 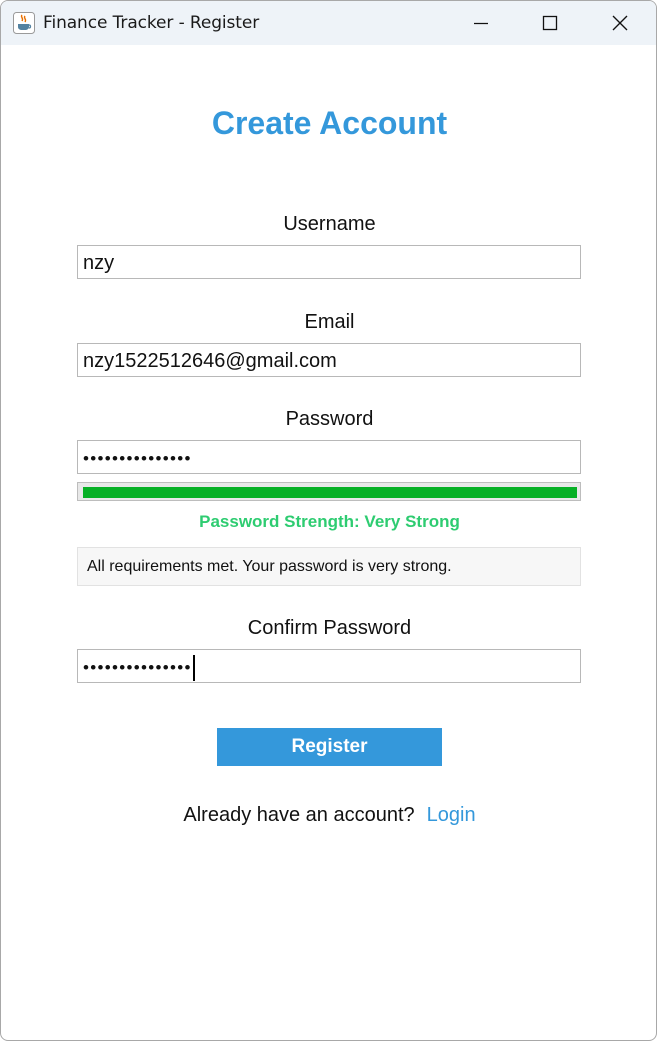 I want to click on title-bar: Finance Tracker - Register, so click(x=328, y=23).